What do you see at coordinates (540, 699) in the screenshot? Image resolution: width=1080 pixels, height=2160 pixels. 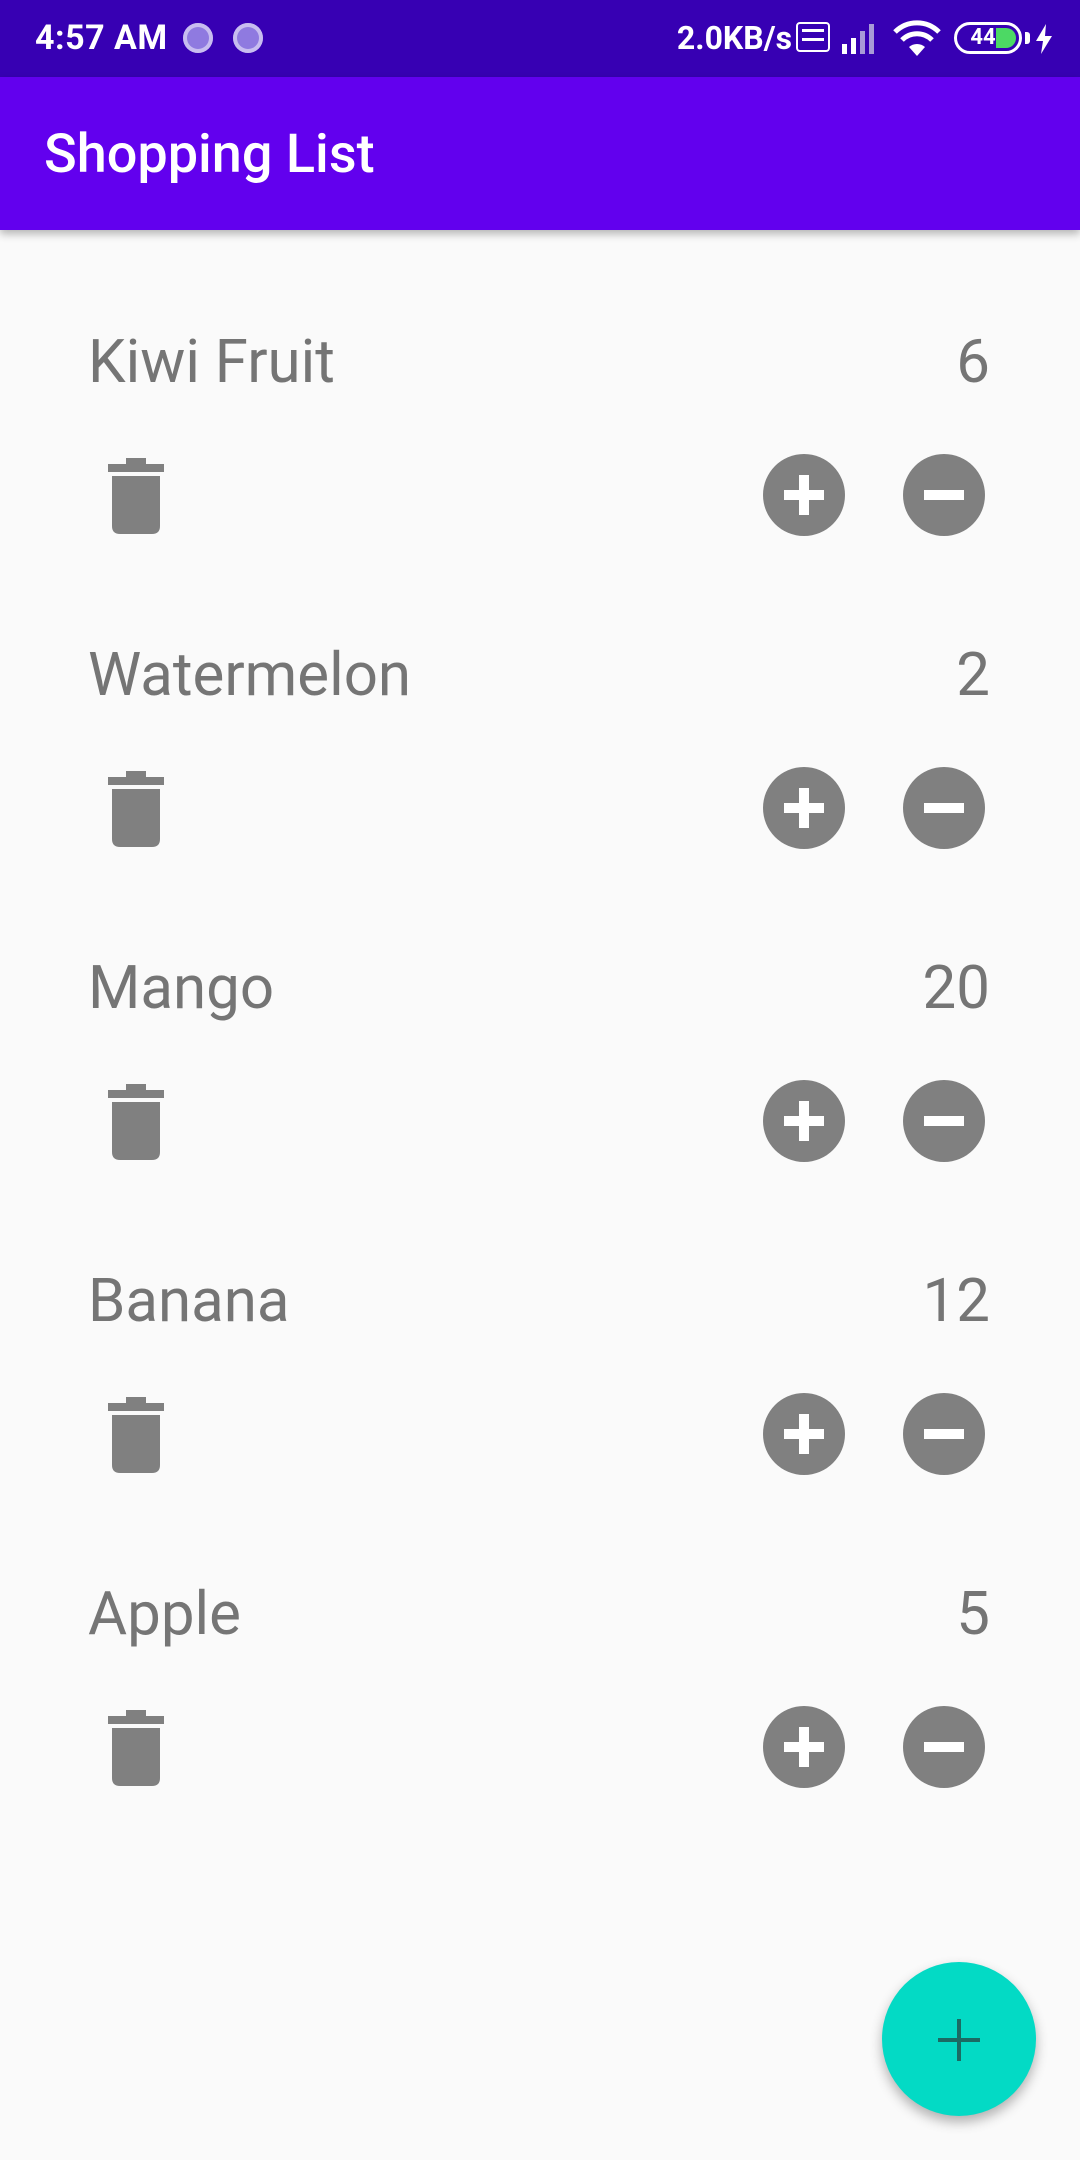 I see `list-item: Watermelon 2` at bounding box center [540, 699].